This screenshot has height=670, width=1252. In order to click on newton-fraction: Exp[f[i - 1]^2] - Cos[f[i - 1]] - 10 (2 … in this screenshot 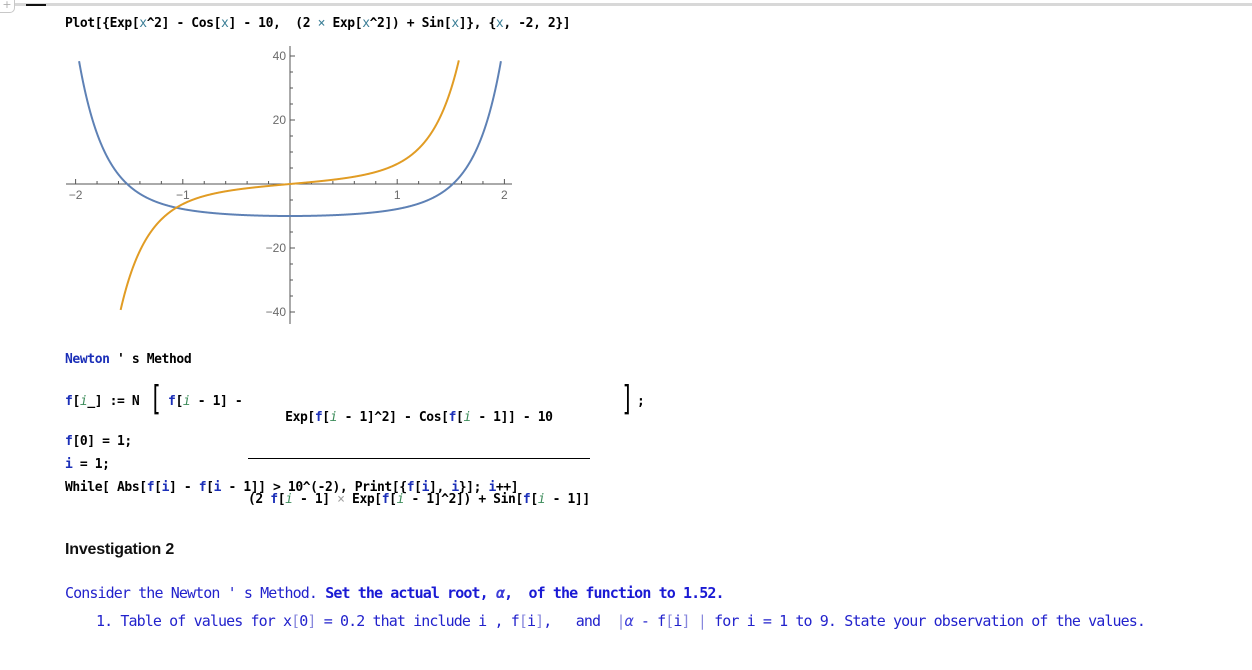, I will do `click(419, 451)`.